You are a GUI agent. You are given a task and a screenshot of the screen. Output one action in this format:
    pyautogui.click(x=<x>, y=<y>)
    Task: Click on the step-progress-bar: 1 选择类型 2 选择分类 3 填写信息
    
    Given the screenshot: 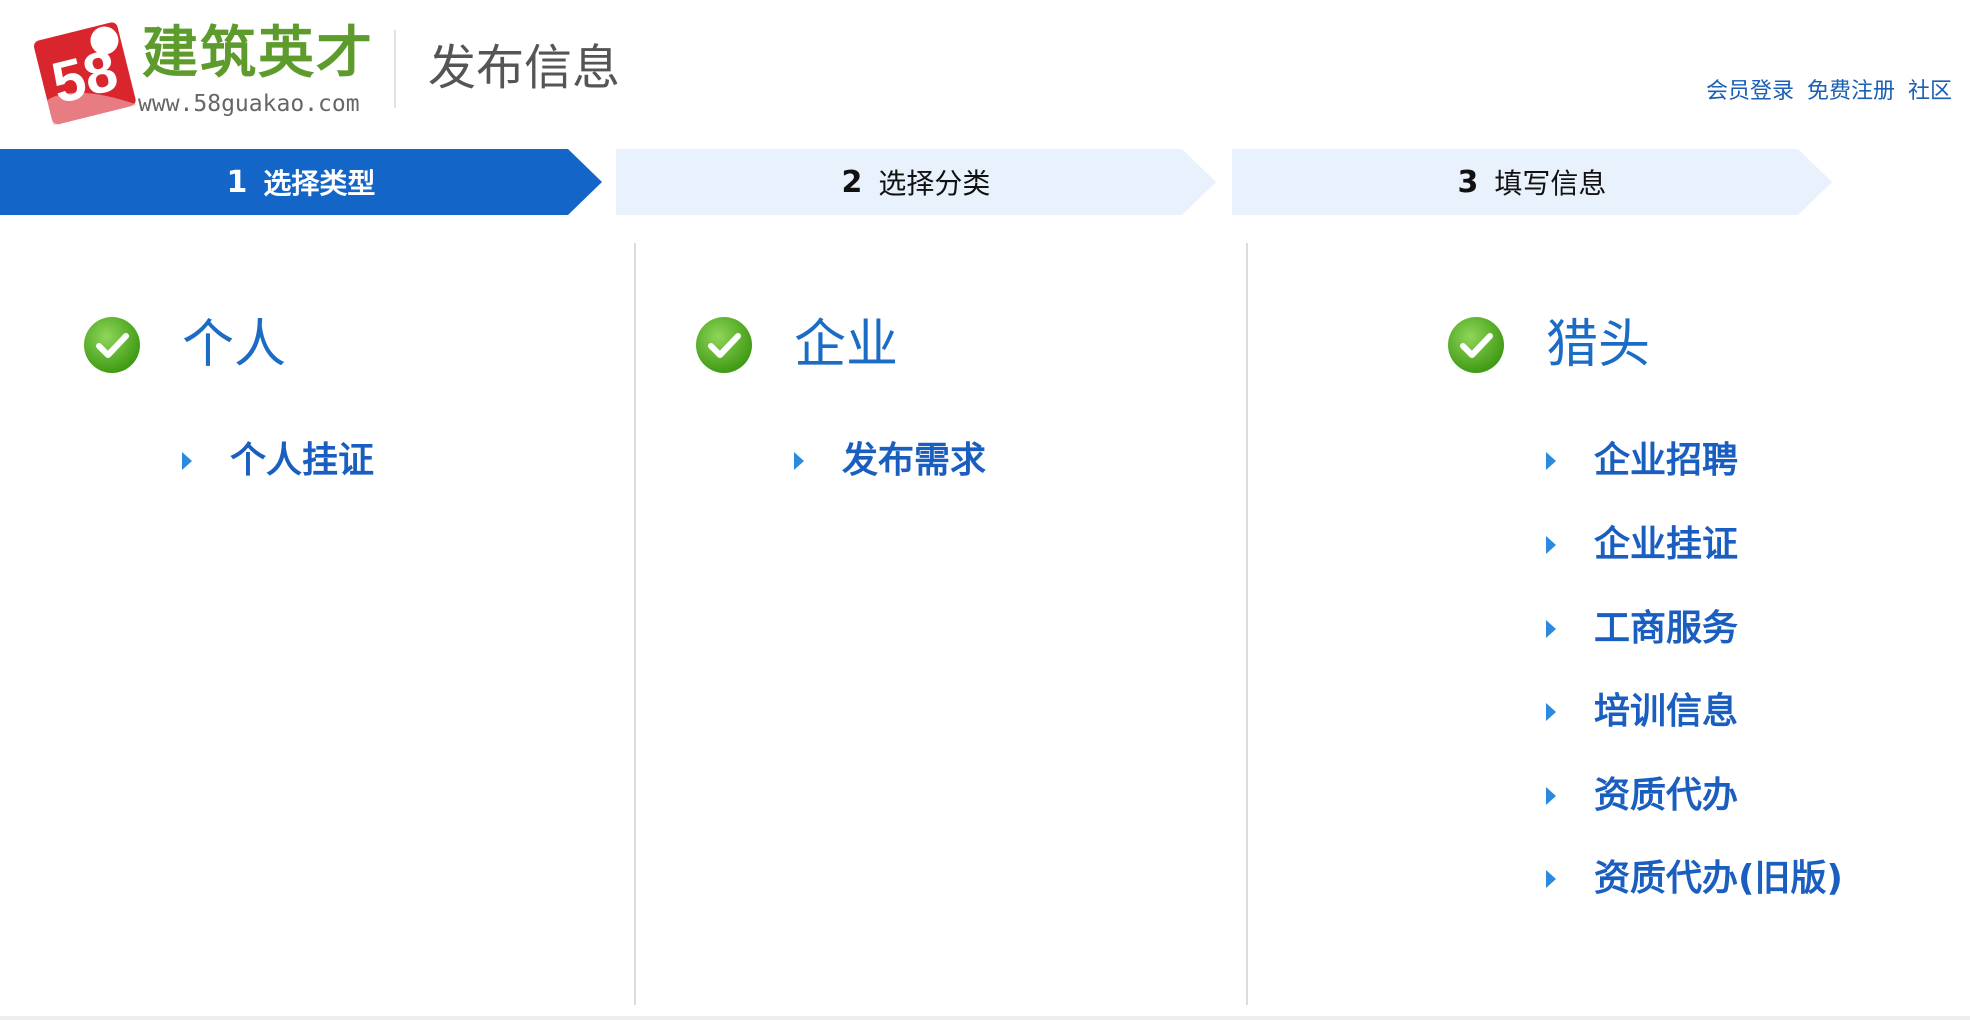 What is the action you would take?
    pyautogui.click(x=985, y=182)
    